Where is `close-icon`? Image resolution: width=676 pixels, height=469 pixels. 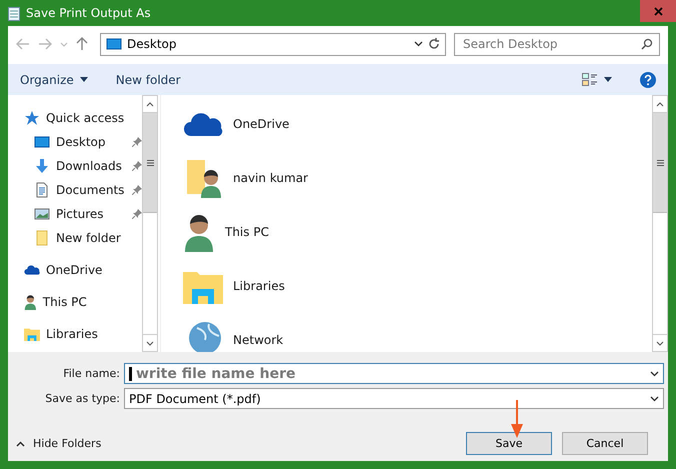 close-icon is located at coordinates (658, 11).